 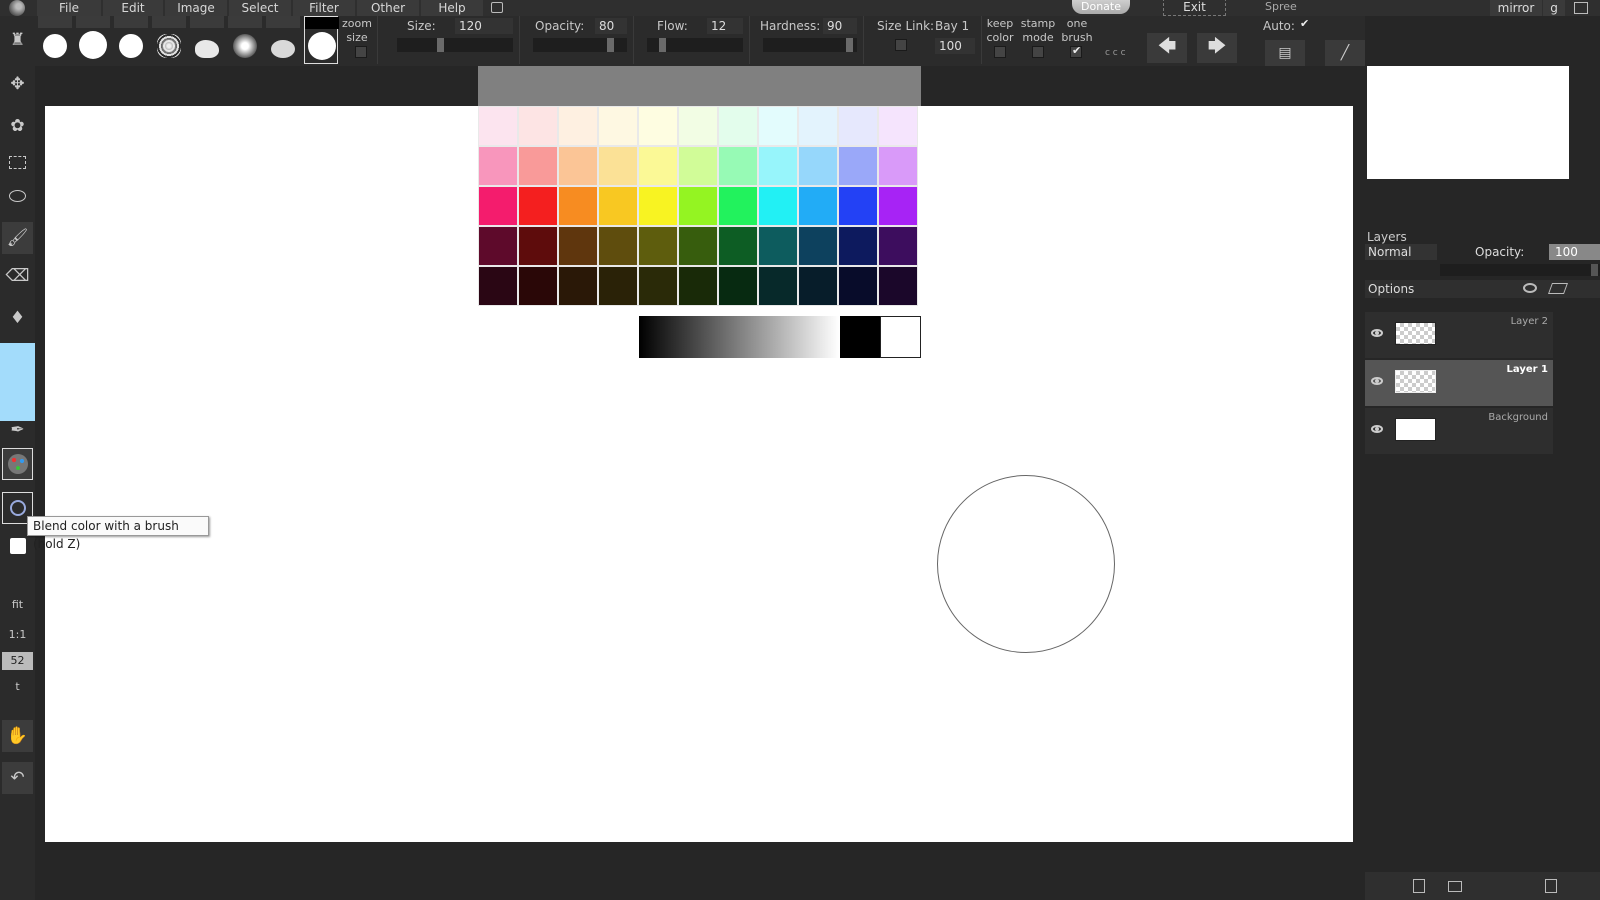 What do you see at coordinates (1558, 288) in the screenshot?
I see `clear-layer-icon` at bounding box center [1558, 288].